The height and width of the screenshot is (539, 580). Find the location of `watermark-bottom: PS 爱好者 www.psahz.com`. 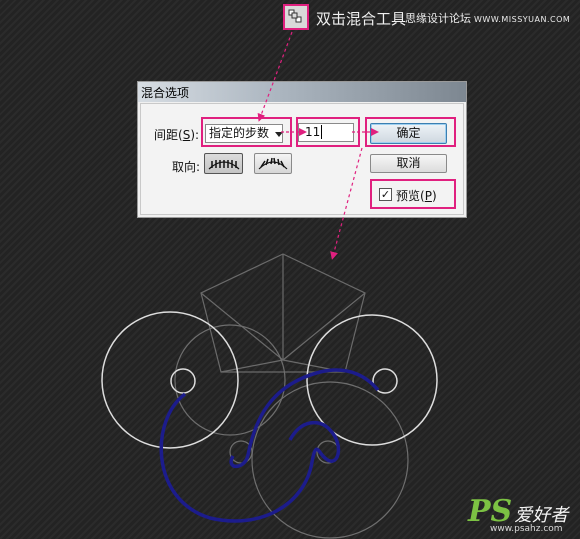

watermark-bottom: PS 爱好者 www.psahz.com is located at coordinates (518, 514).